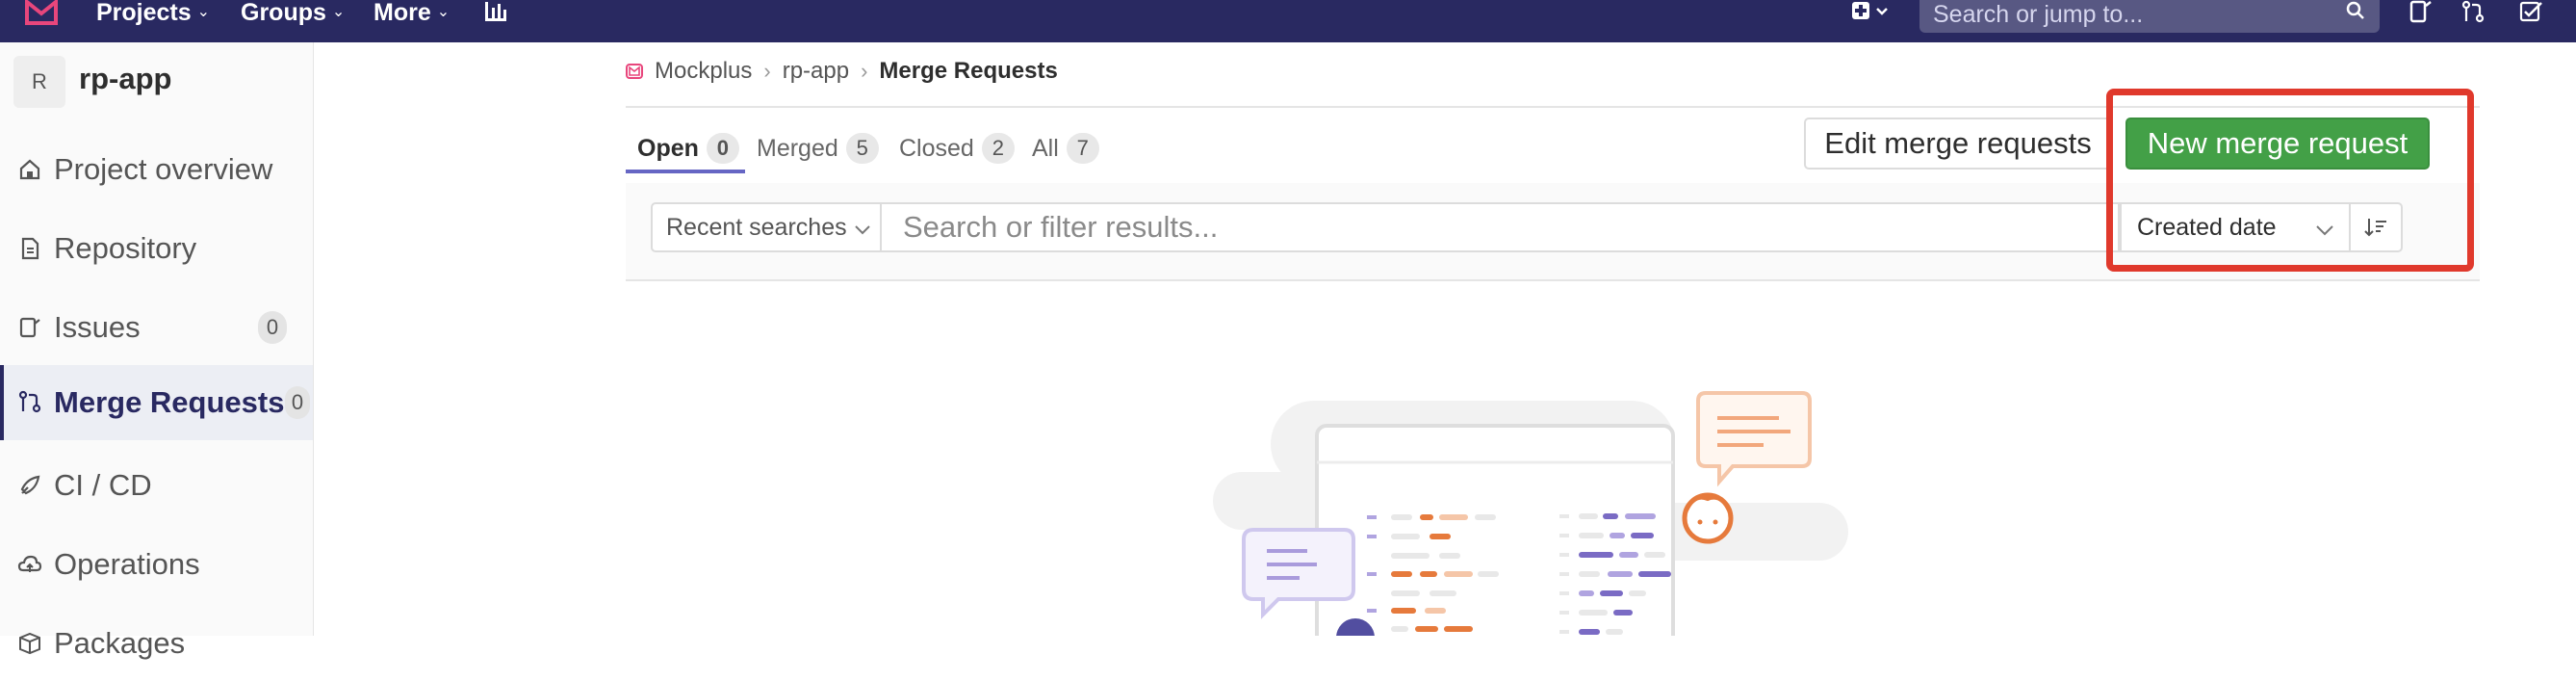 The image size is (2576, 681). What do you see at coordinates (30, 401) in the screenshot?
I see `merge-request-icon` at bounding box center [30, 401].